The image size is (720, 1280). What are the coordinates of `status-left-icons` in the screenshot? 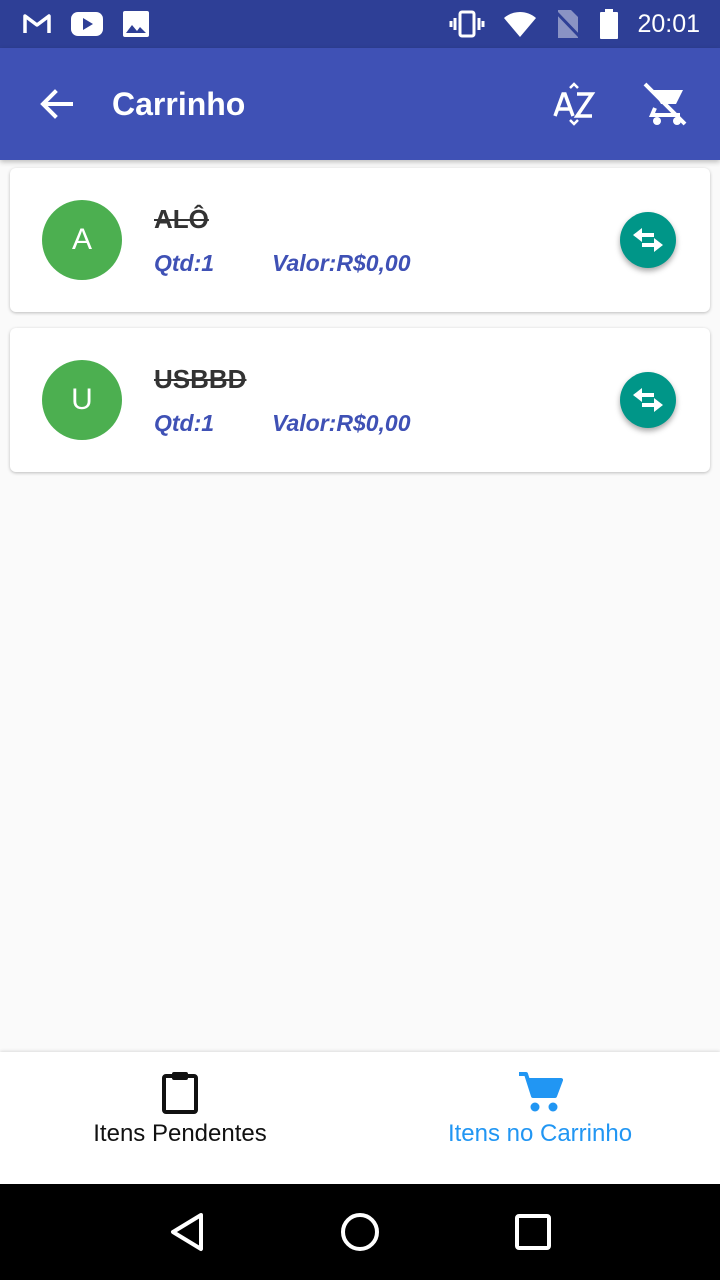 It's located at (95, 24).